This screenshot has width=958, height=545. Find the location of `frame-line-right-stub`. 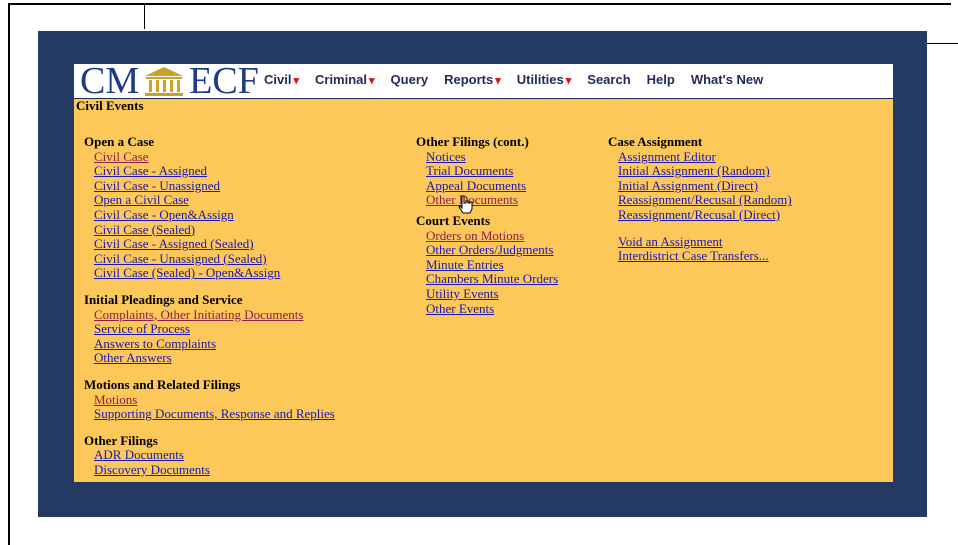

frame-line-right-stub is located at coordinates (942, 43).